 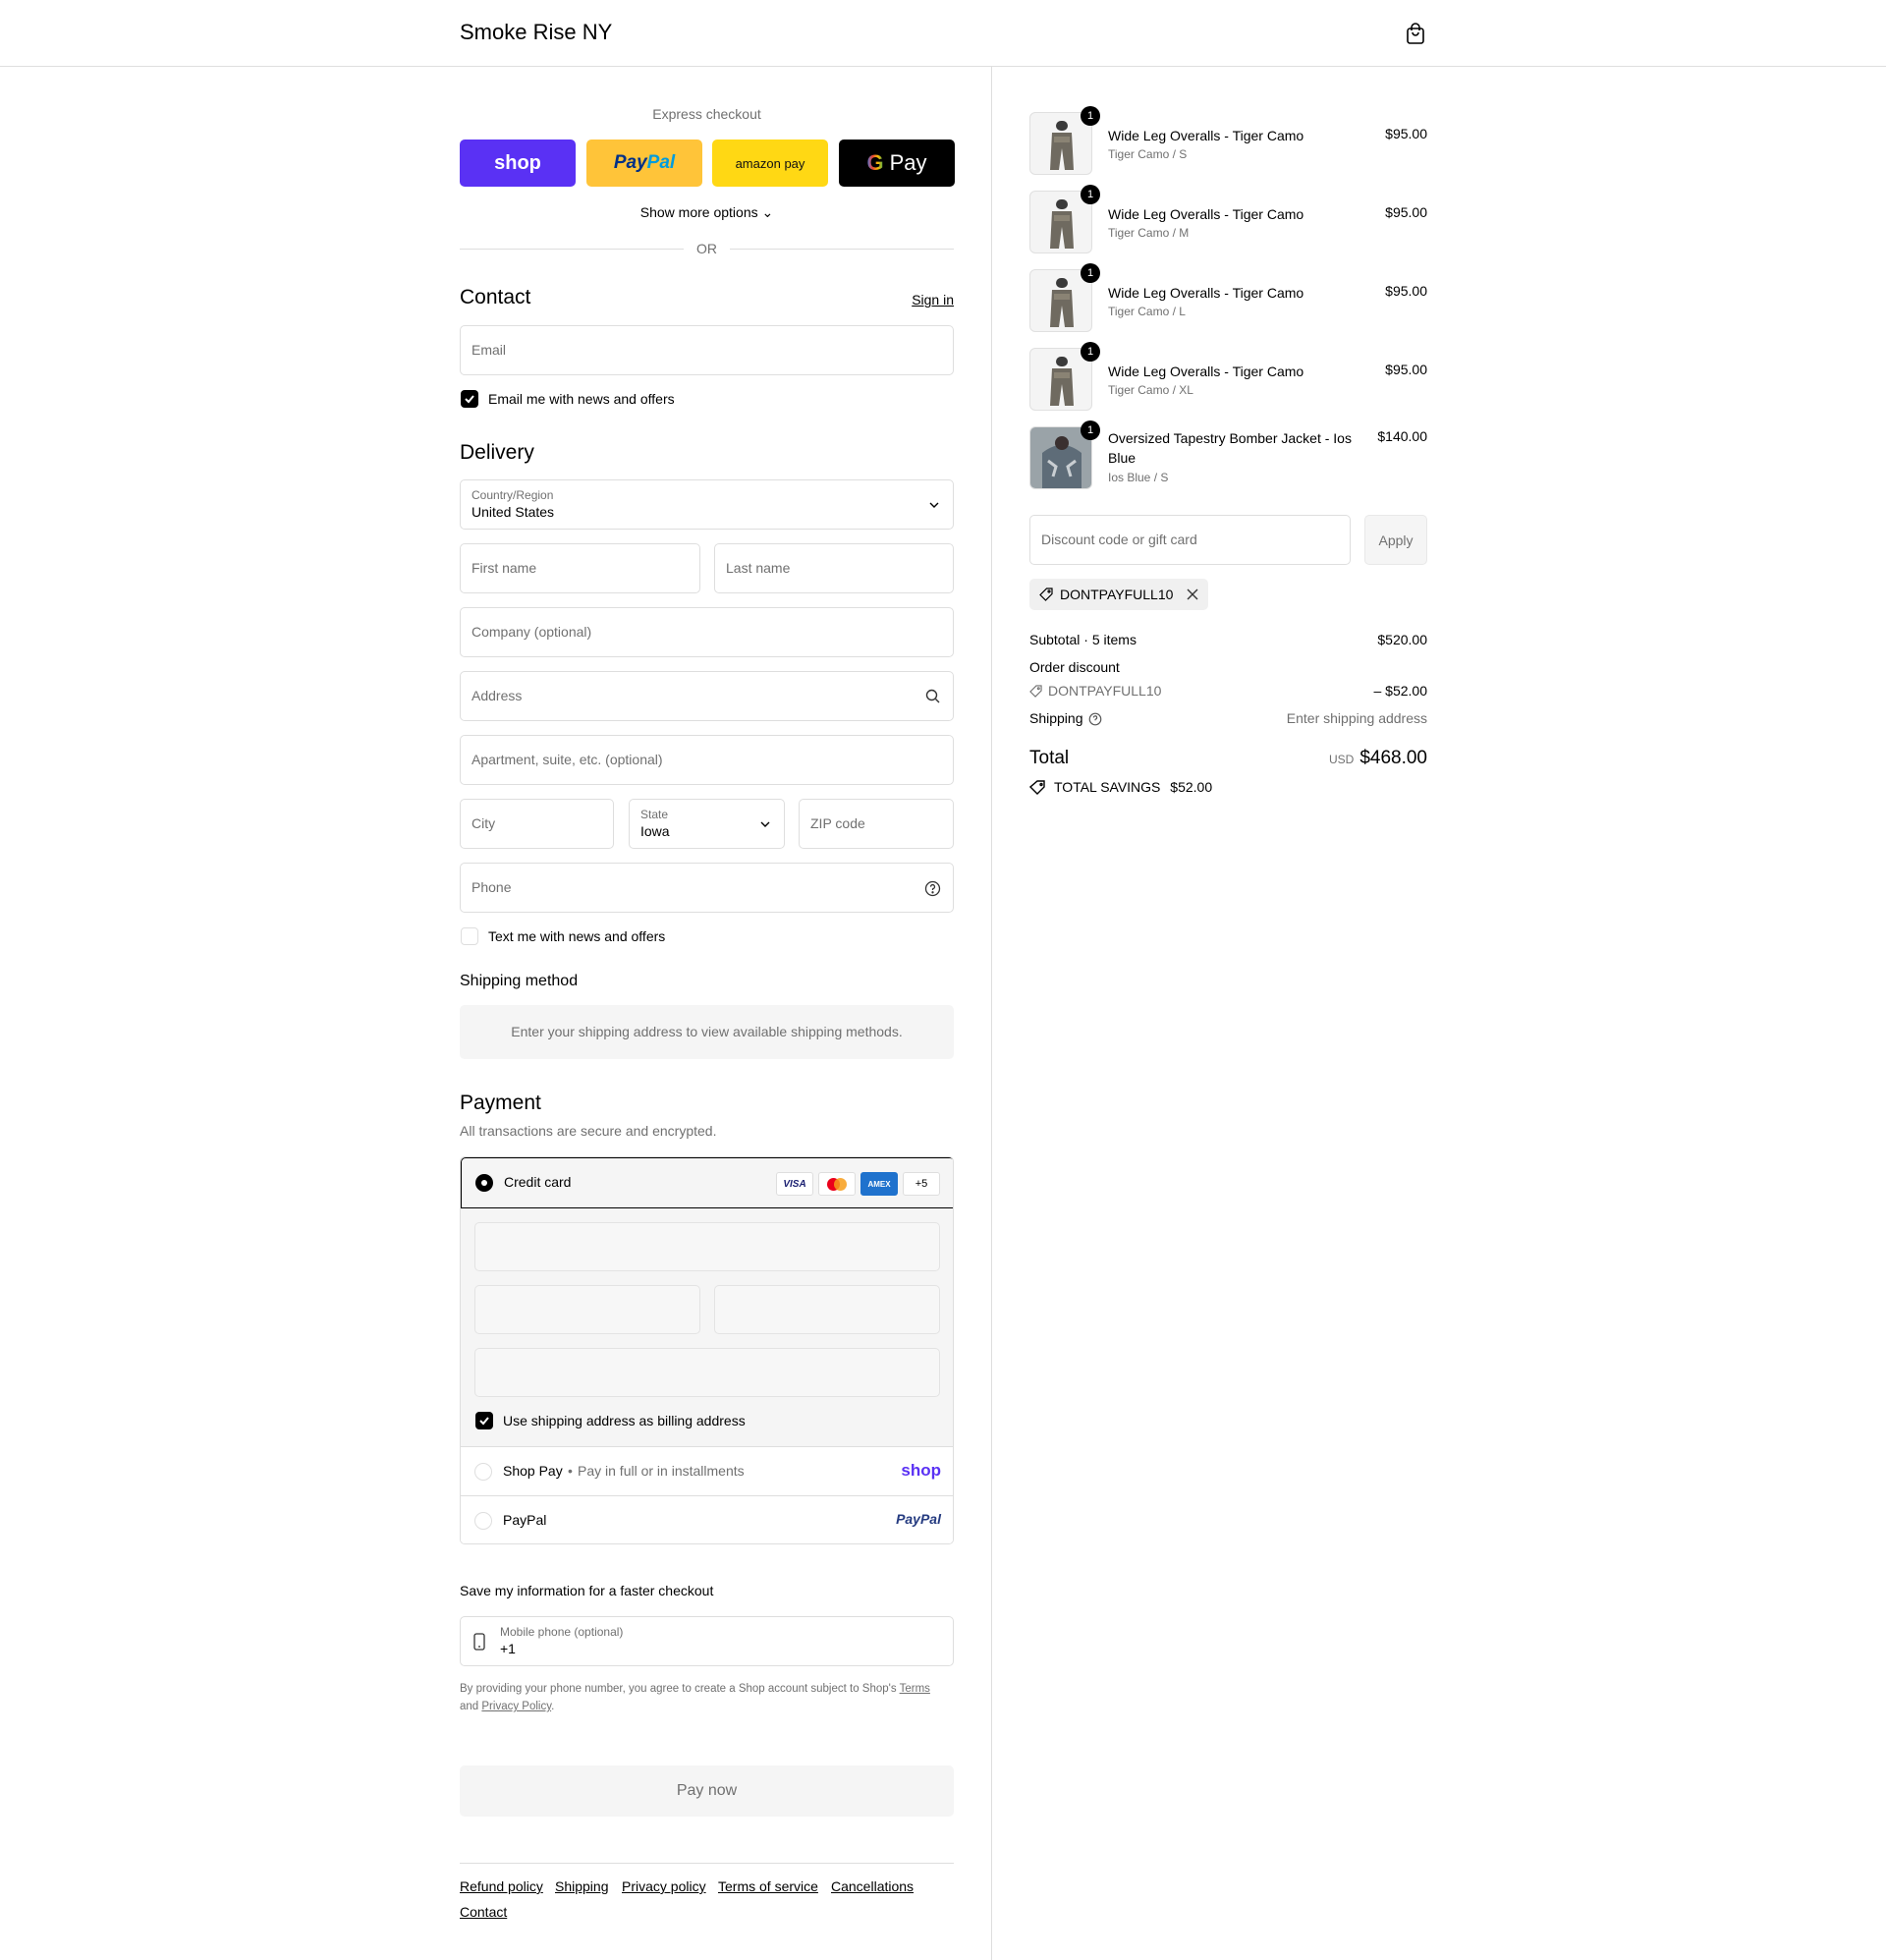 What do you see at coordinates (707, 696) in the screenshot?
I see `address-field: Address` at bounding box center [707, 696].